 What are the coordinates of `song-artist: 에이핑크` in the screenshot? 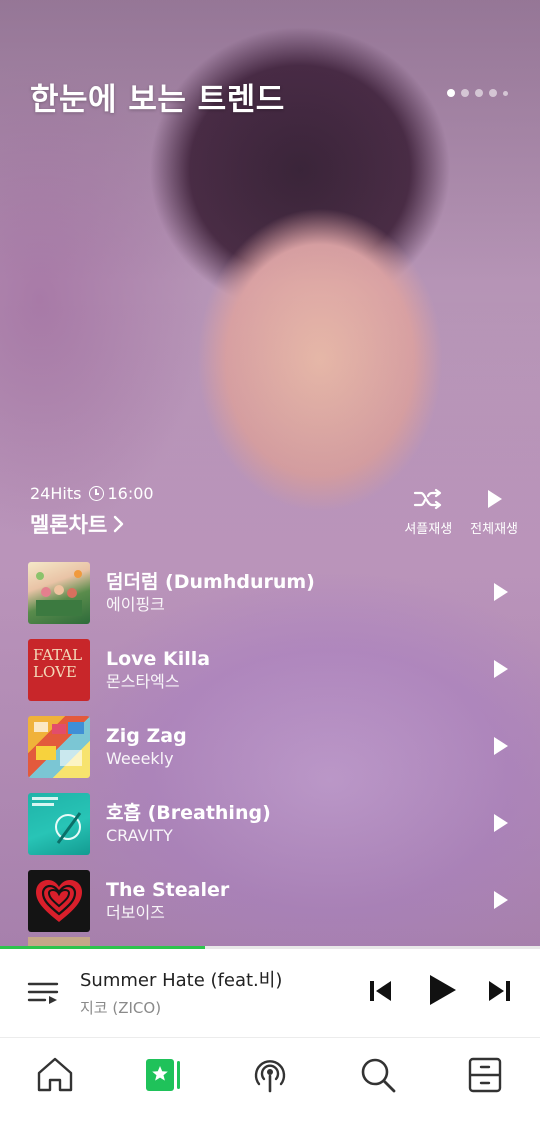 It's located at (135, 604).